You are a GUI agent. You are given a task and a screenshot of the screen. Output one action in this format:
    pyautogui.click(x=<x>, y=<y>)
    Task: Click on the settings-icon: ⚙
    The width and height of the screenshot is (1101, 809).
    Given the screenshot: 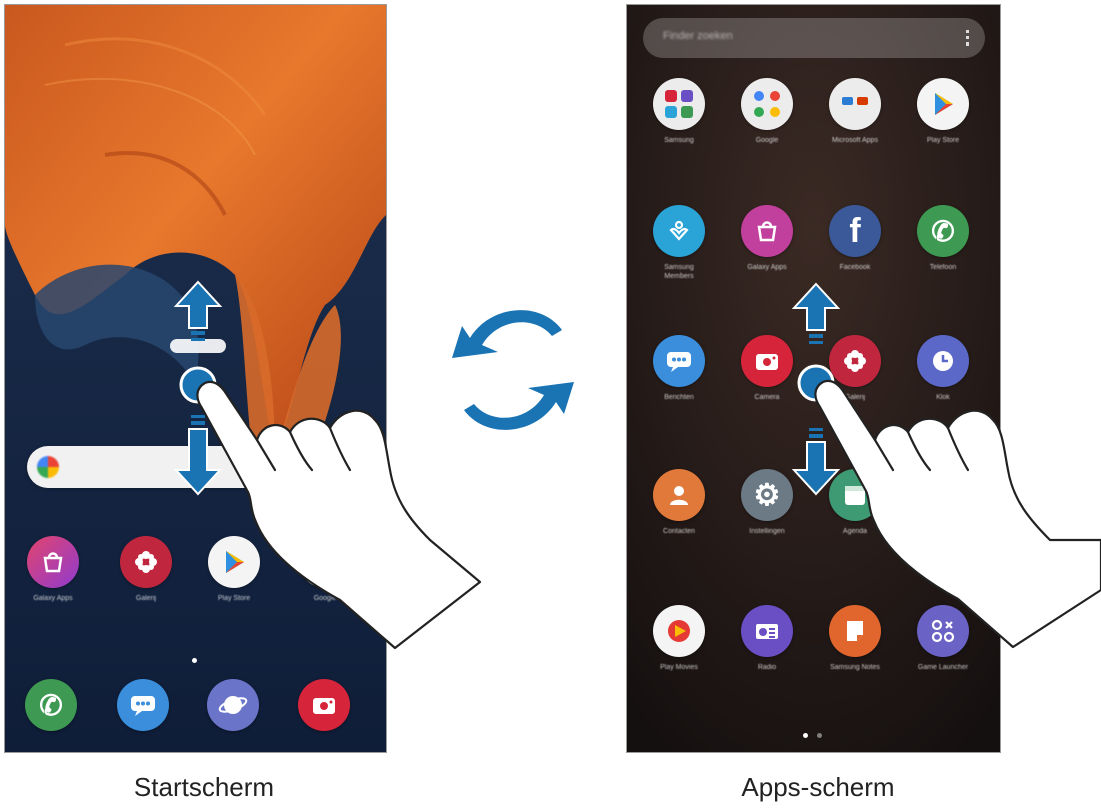 What is the action you would take?
    pyautogui.click(x=767, y=495)
    